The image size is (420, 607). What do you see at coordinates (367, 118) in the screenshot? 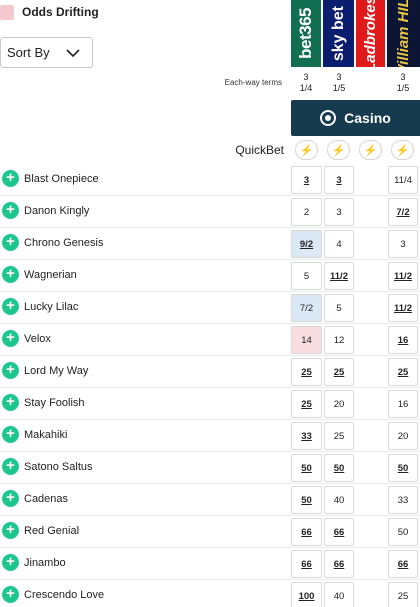
I see `casino-label: Casino` at bounding box center [367, 118].